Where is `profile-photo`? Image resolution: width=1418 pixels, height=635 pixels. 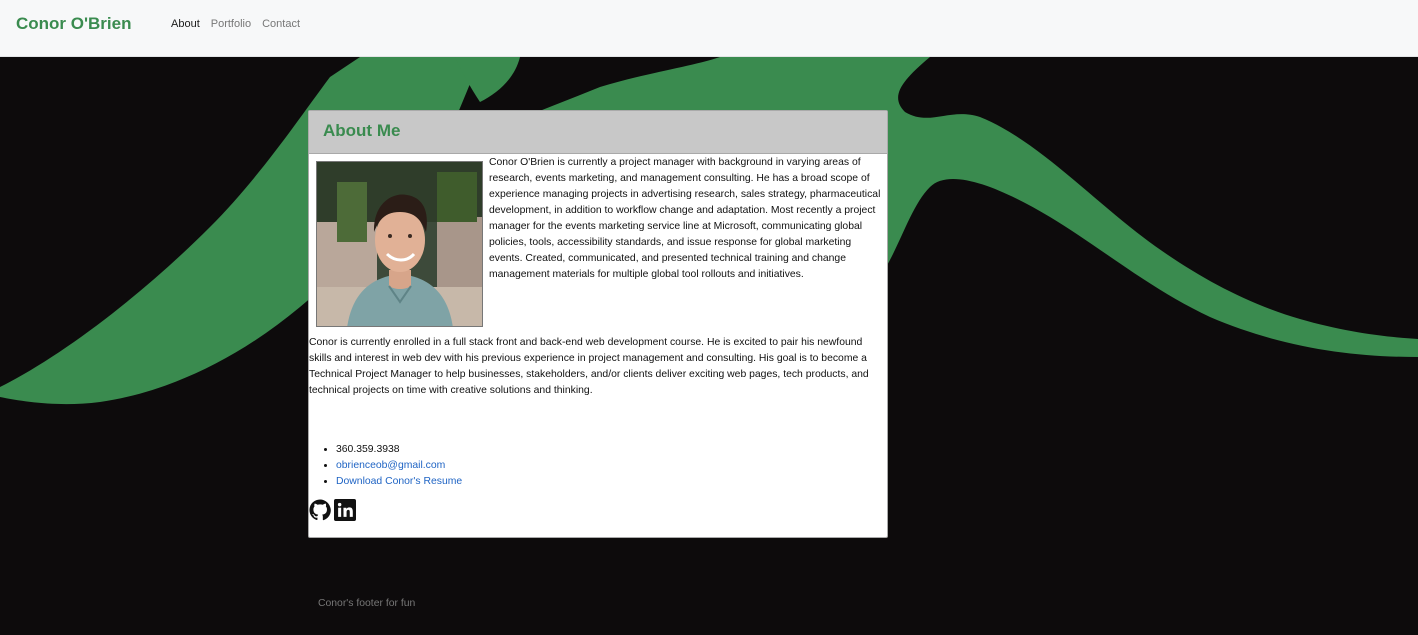 profile-photo is located at coordinates (399, 244).